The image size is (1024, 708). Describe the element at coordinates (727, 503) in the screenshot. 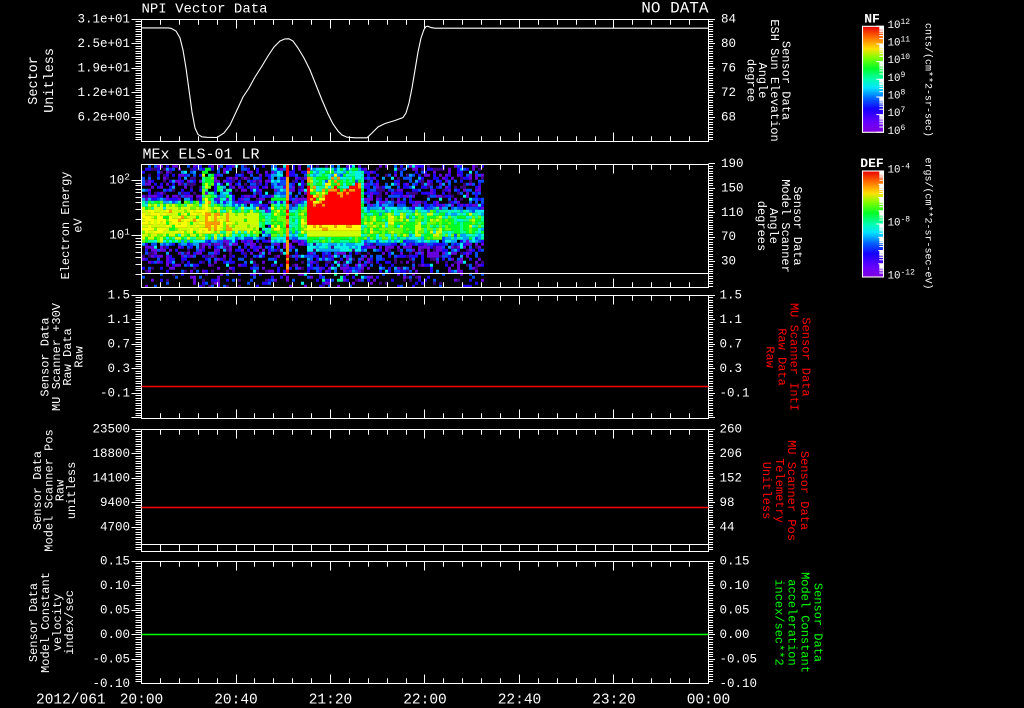

I see `svg-text: 98` at that location.